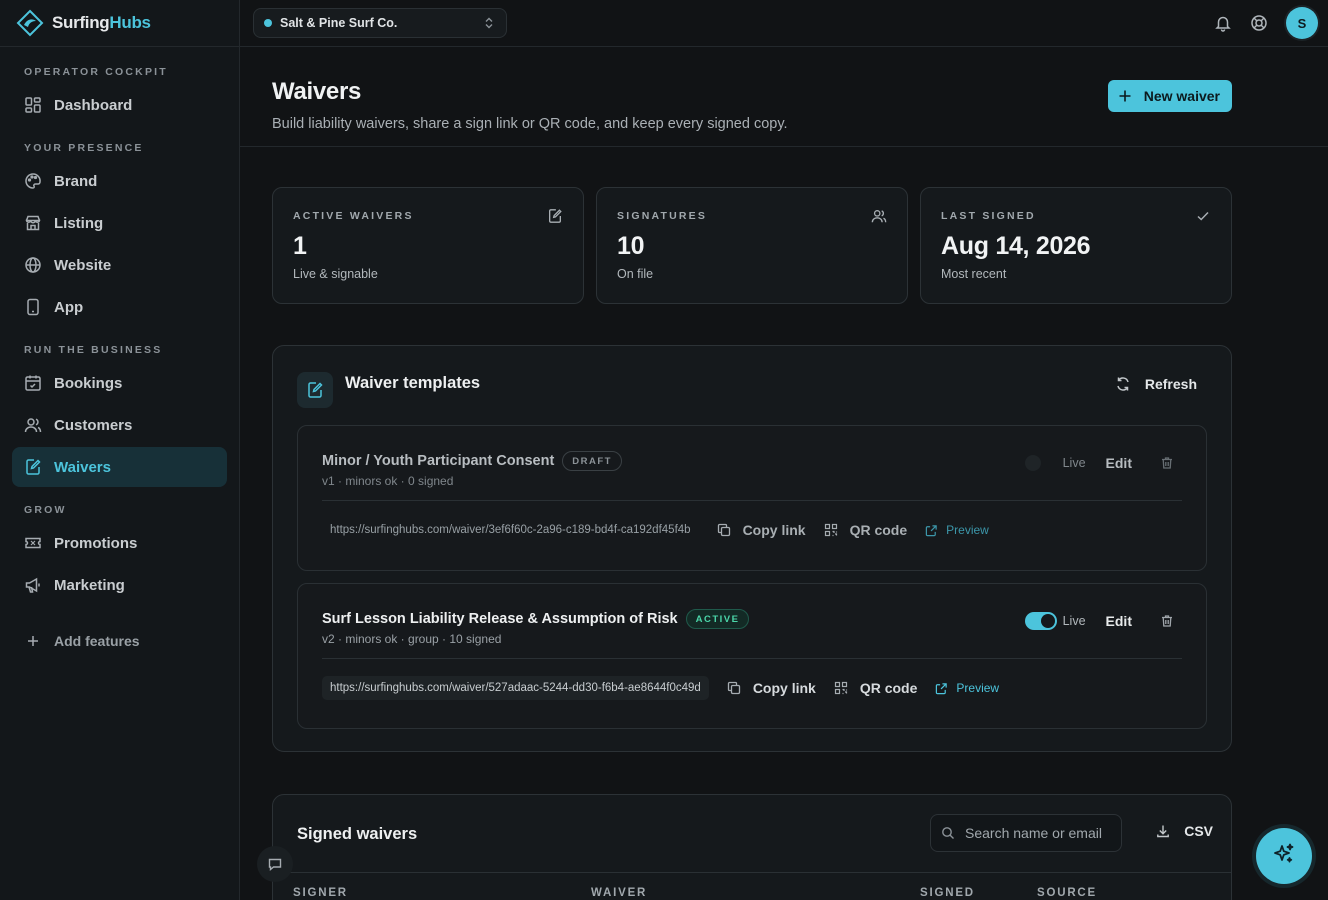 The height and width of the screenshot is (900, 1328). I want to click on sidebar-item-marketing: Marketing, so click(119, 585).